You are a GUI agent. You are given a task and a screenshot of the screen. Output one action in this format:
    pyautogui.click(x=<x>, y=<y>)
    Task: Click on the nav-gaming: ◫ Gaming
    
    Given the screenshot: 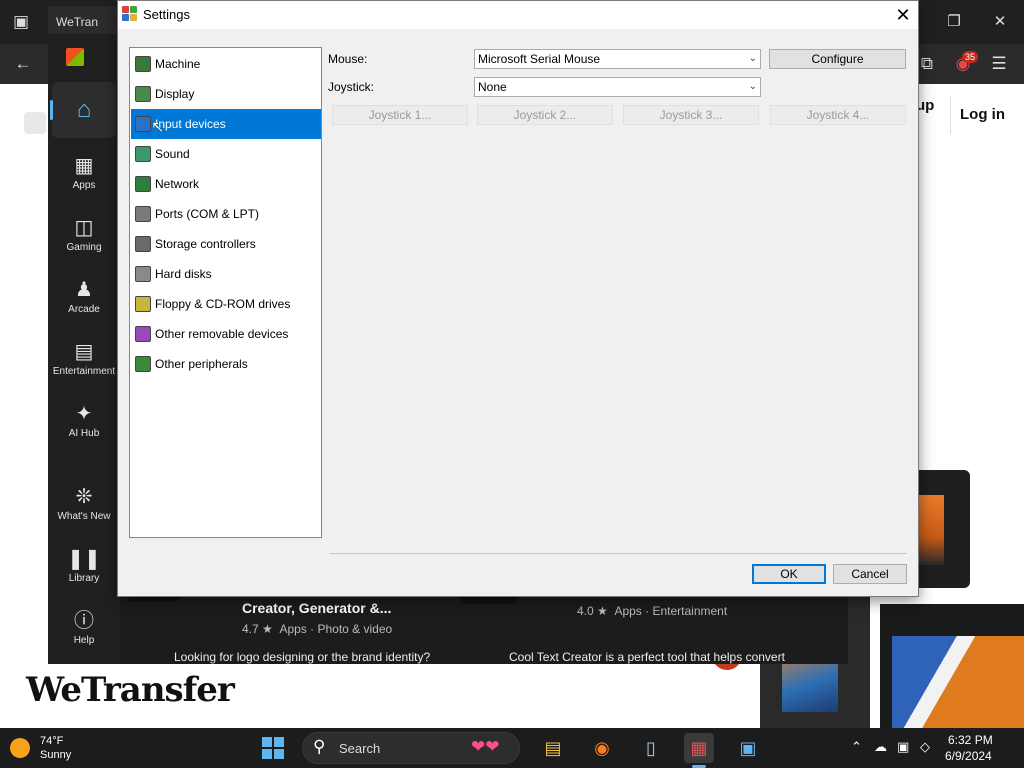 What is the action you would take?
    pyautogui.click(x=84, y=242)
    